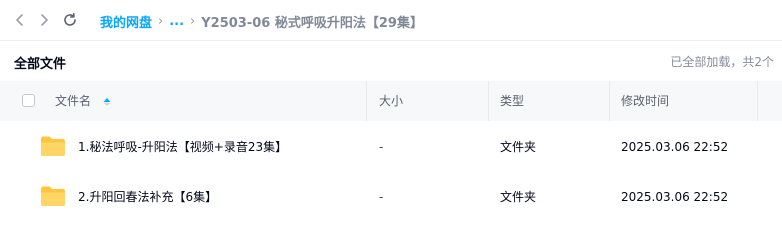  I want to click on refresh-button, so click(70, 20).